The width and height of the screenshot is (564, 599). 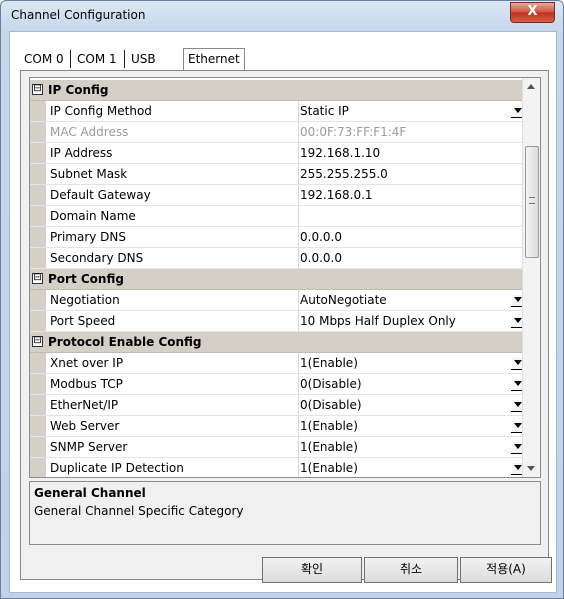 I want to click on close-icon: X, so click(x=532, y=11).